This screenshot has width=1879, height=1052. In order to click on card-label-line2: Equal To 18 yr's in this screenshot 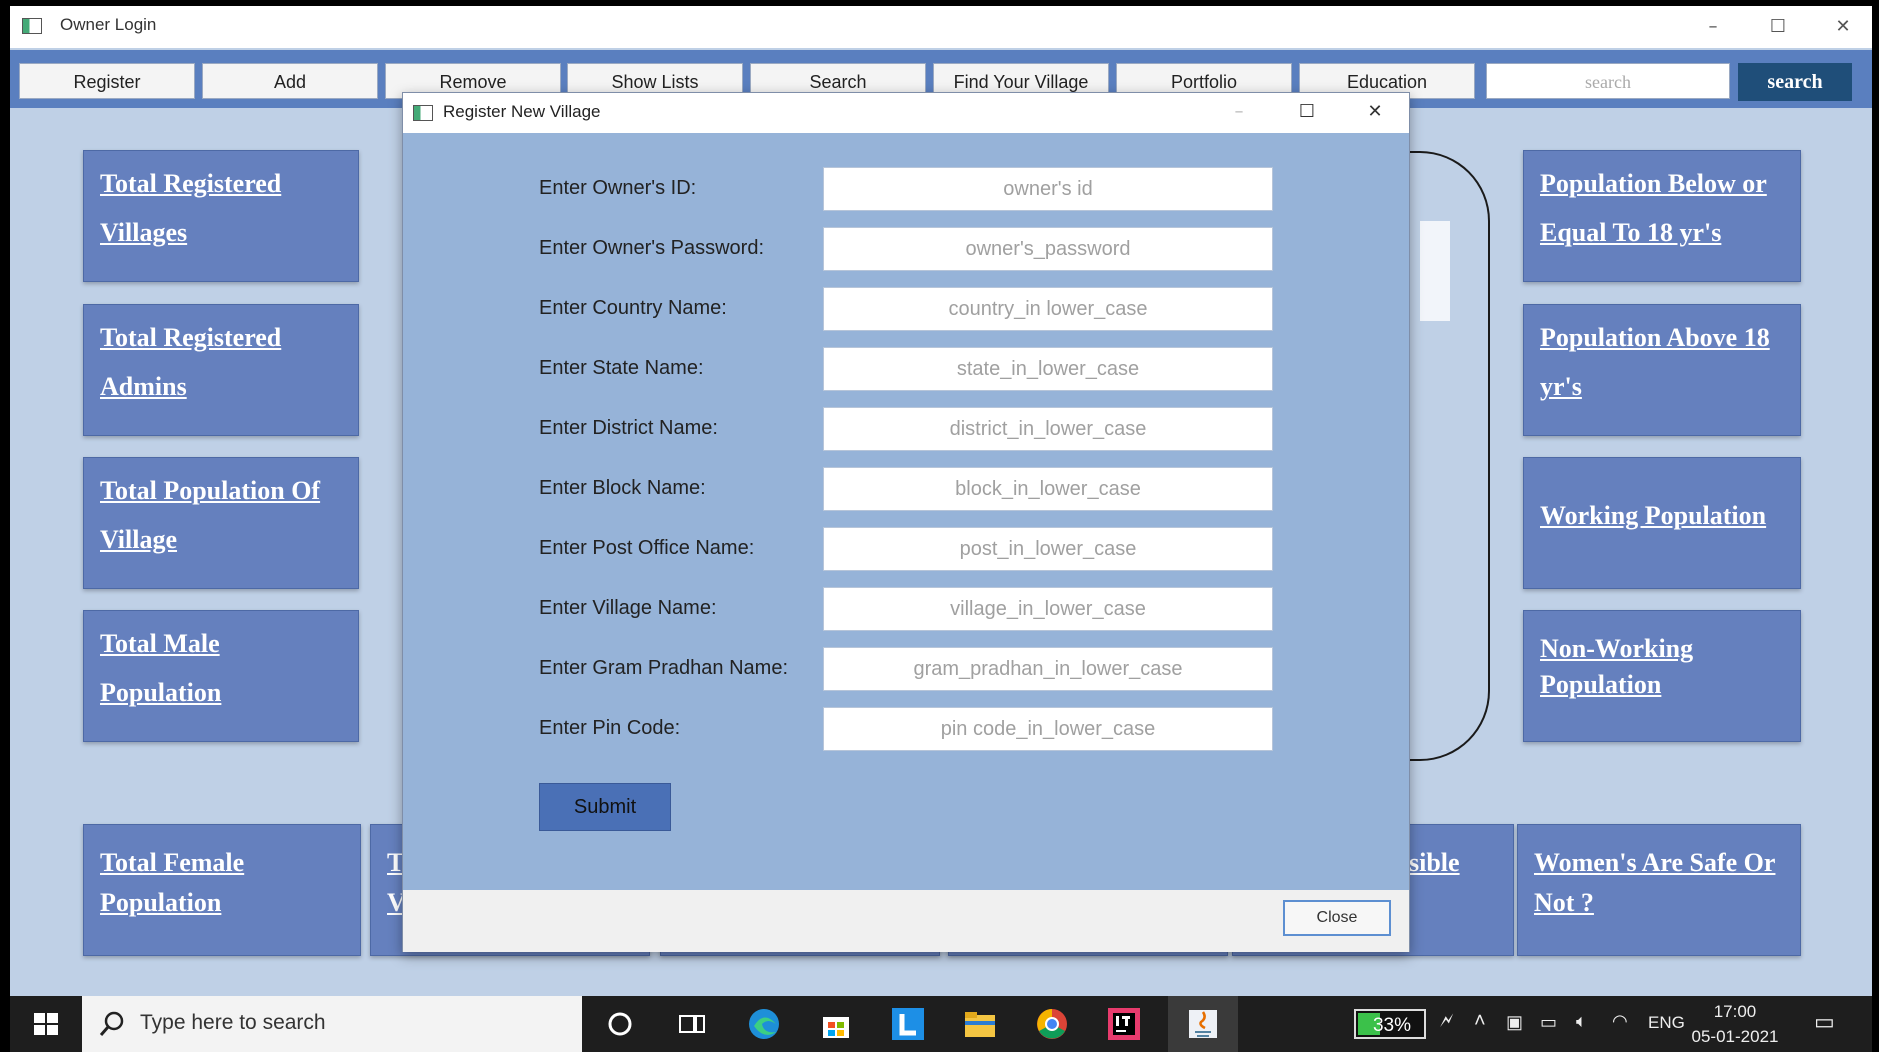, I will do `click(1631, 232)`.